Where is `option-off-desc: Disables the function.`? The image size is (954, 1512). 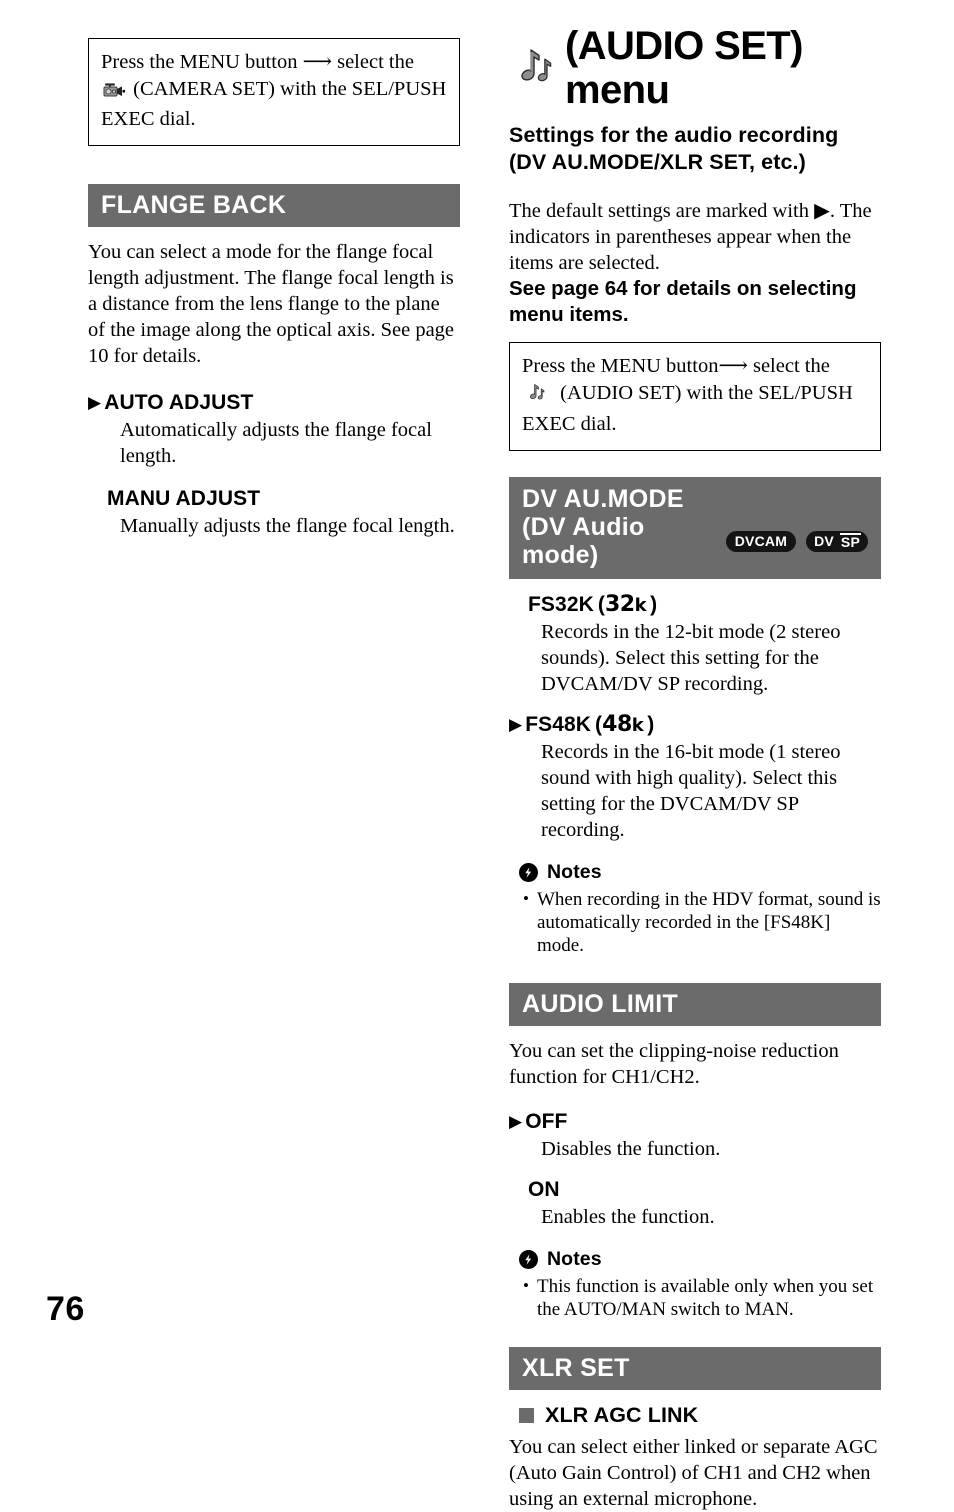 option-off-desc: Disables the function. is located at coordinates (631, 1149).